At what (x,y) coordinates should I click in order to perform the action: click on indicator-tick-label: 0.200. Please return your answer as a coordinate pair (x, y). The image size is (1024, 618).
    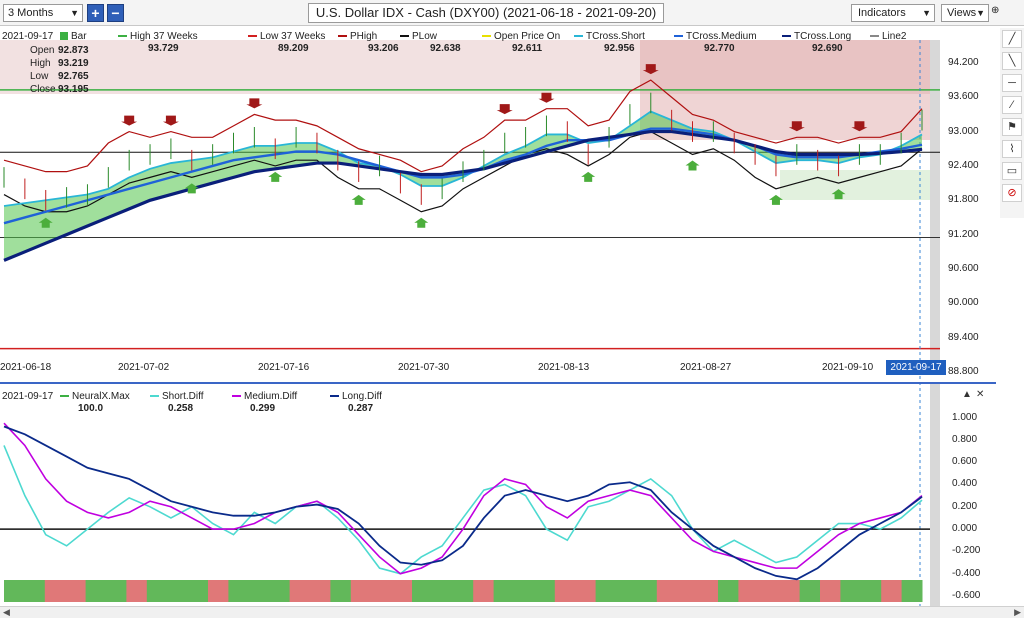
    Looking at the image, I should click on (965, 506).